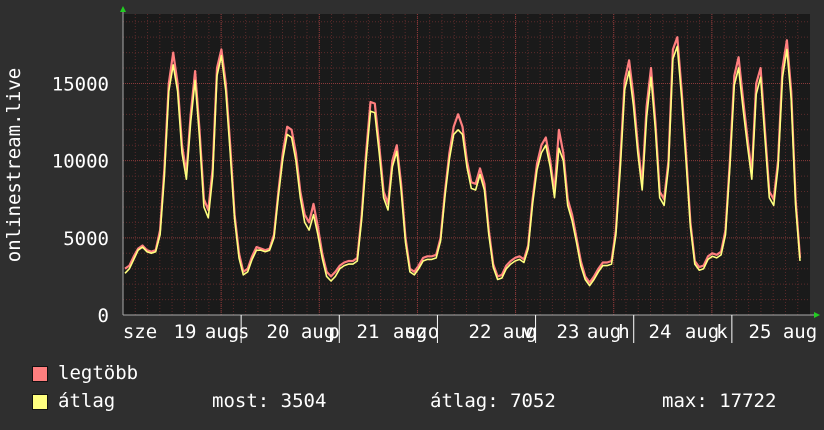 This screenshot has height=430, width=824. I want to click on y-axis-label: onlinestream.live, so click(14, 165).